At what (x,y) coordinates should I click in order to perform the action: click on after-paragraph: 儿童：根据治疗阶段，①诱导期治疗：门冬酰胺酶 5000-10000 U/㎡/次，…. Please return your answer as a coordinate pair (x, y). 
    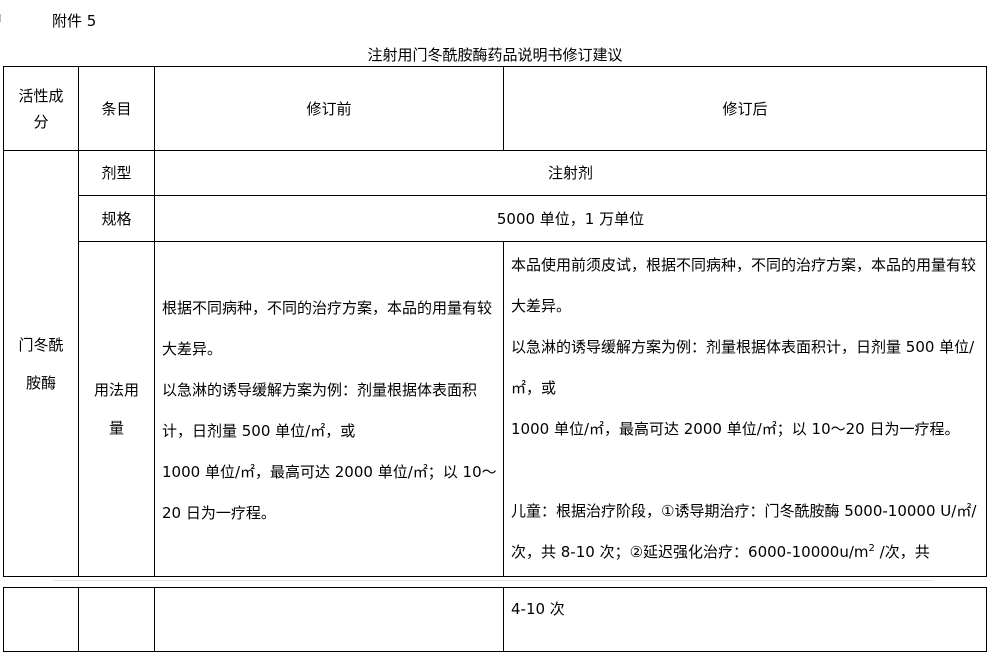
    Looking at the image, I should click on (744, 531).